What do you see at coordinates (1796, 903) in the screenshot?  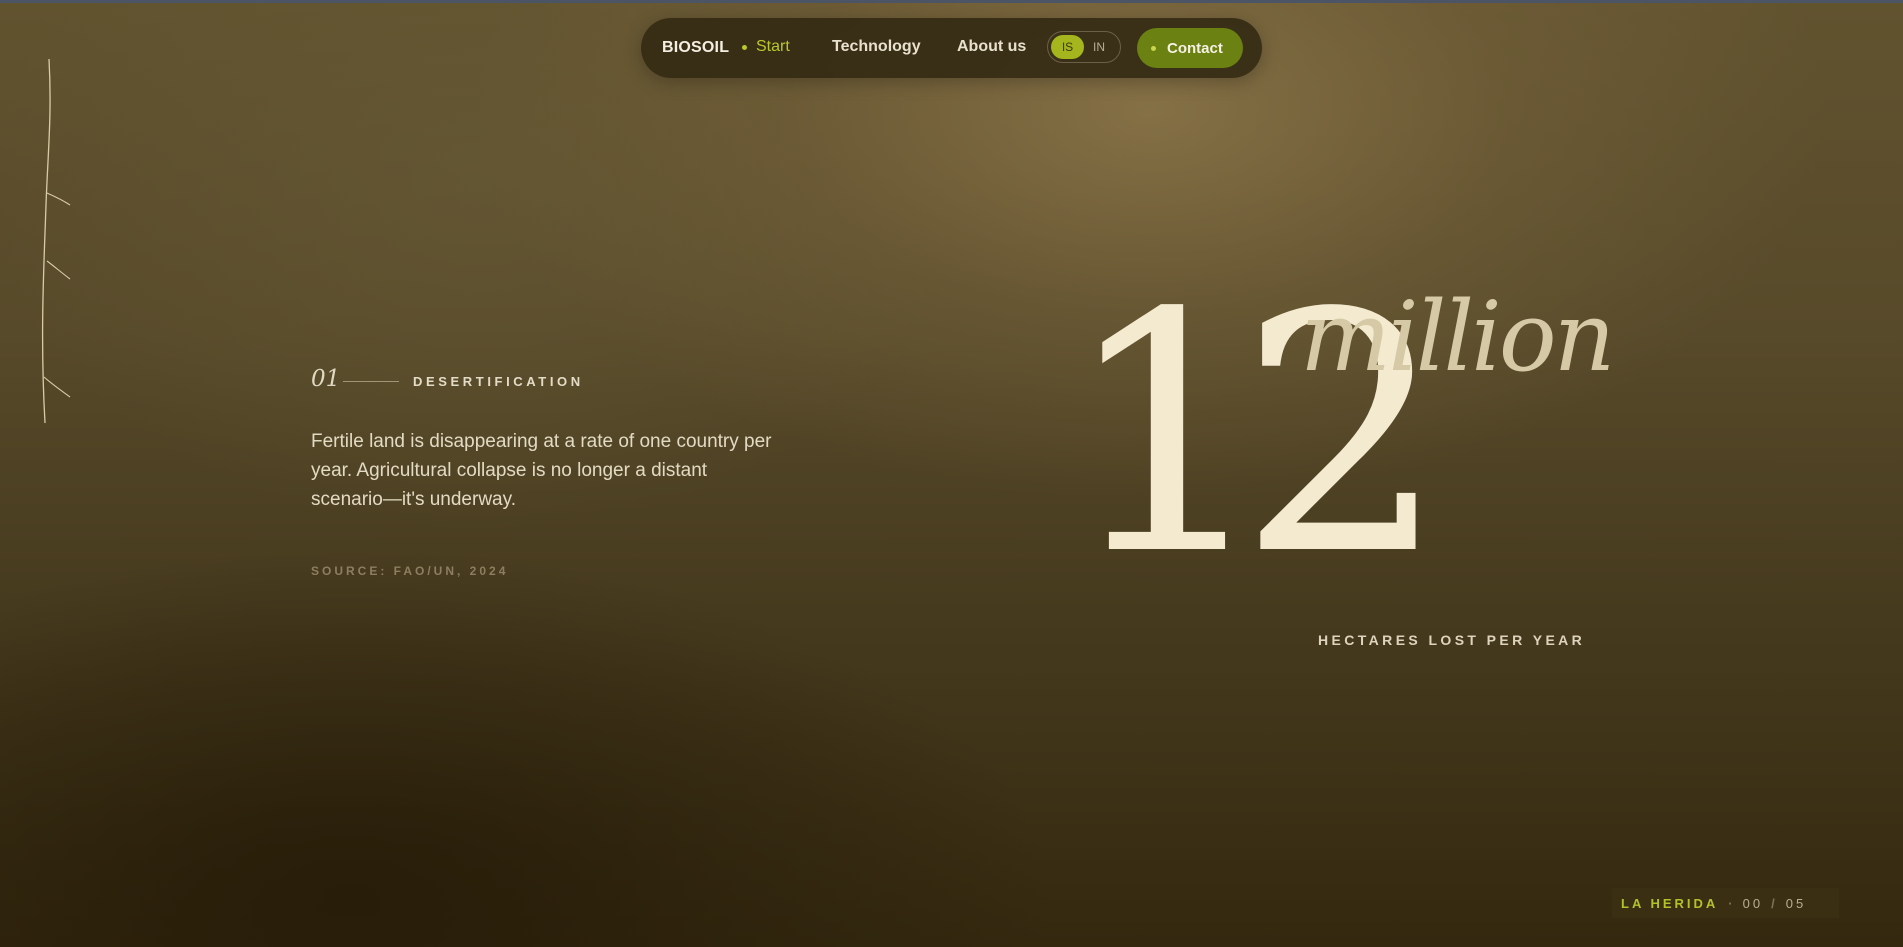 I see `chapter-total: 05` at bounding box center [1796, 903].